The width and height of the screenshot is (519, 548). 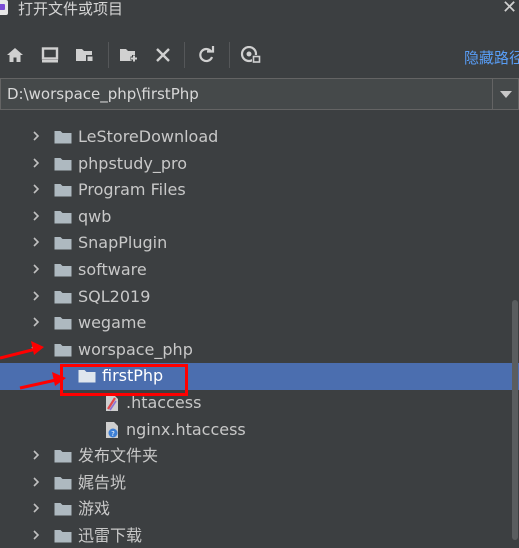 What do you see at coordinates (259, 535) in the screenshot?
I see `tree-row-folder: 迅雷下载` at bounding box center [259, 535].